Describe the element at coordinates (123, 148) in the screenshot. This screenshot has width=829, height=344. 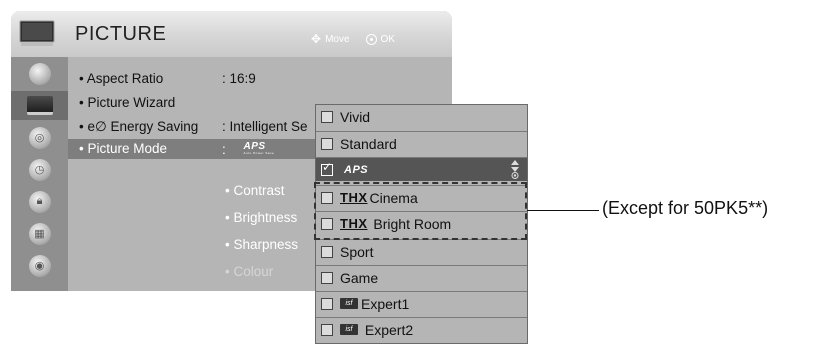
I see `menu-row-label: • Picture Mode` at that location.